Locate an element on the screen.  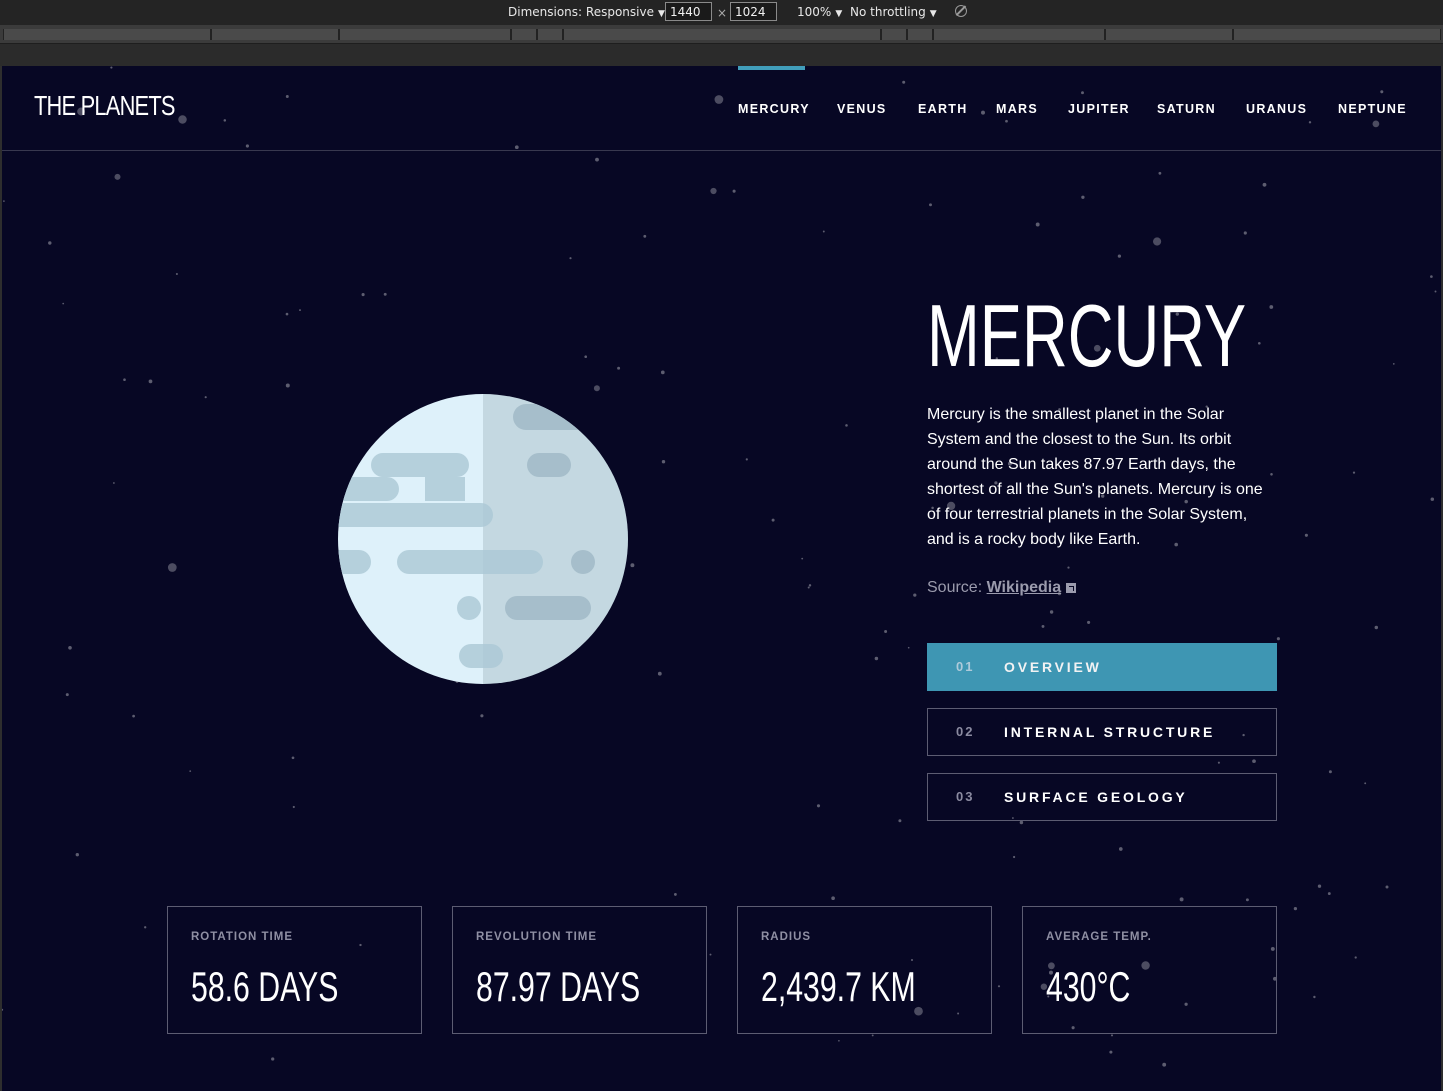
tab-surface-geology: 03 SURFACE GEOLOGY is located at coordinates (1102, 797).